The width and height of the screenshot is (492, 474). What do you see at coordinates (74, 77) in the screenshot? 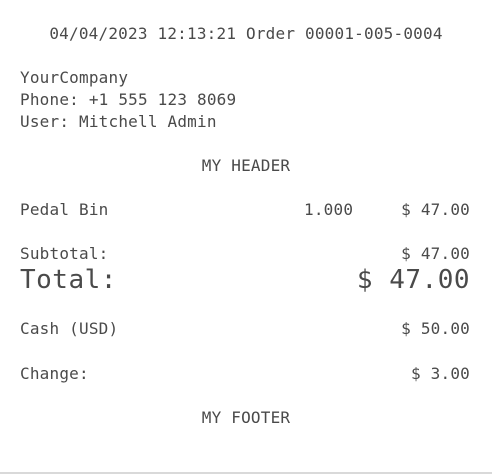
I see `company-name: YourCompany` at bounding box center [74, 77].